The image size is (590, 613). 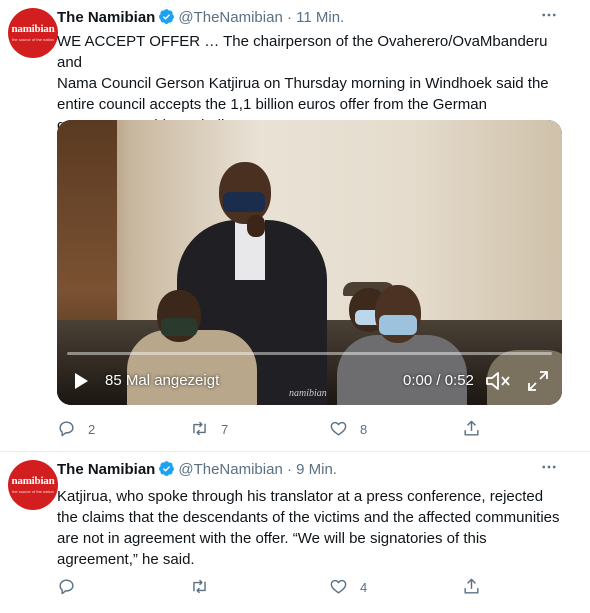 What do you see at coordinates (348, 430) in the screenshot?
I see `like-button: 8` at bounding box center [348, 430].